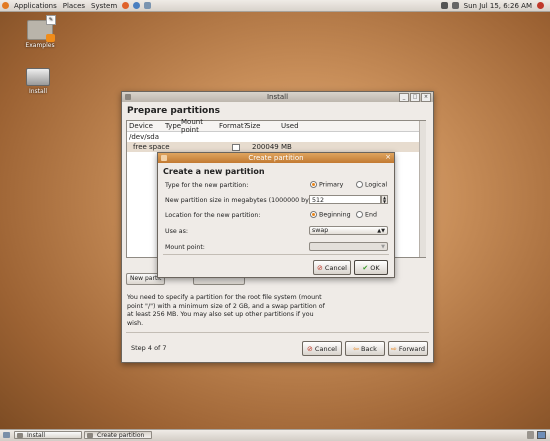 This screenshot has height=441, width=550. I want to click on folder-icon: ✎, so click(41, 28).